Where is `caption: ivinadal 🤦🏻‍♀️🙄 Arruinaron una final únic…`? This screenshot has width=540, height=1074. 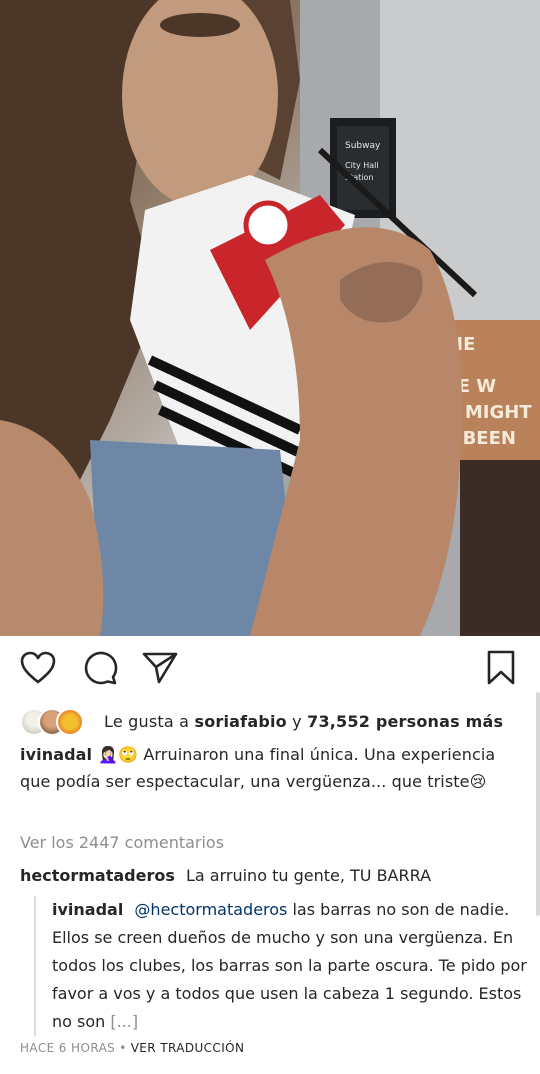 caption: ivinadal 🤦🏻‍♀️🙄 Arruinaron una final únic… is located at coordinates (272, 768).